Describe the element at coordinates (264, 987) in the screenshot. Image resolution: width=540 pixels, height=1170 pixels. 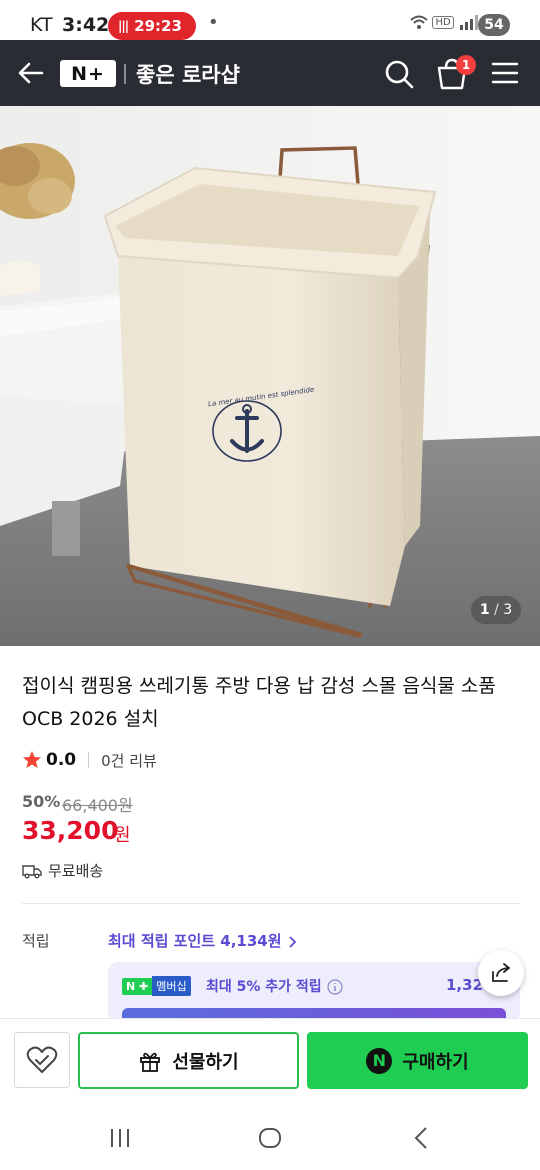
I see `membership-extra-text: 최대 5% 추가 적립` at that location.